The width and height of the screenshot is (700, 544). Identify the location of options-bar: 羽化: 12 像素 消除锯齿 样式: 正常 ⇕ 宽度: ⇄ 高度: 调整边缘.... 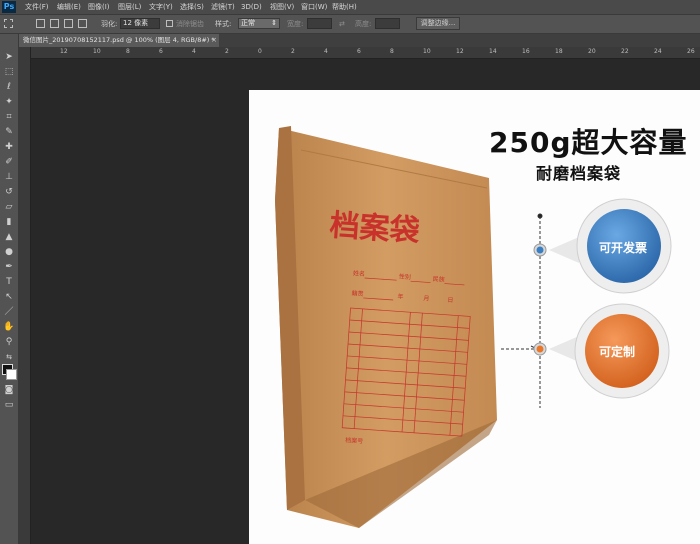
(350, 24).